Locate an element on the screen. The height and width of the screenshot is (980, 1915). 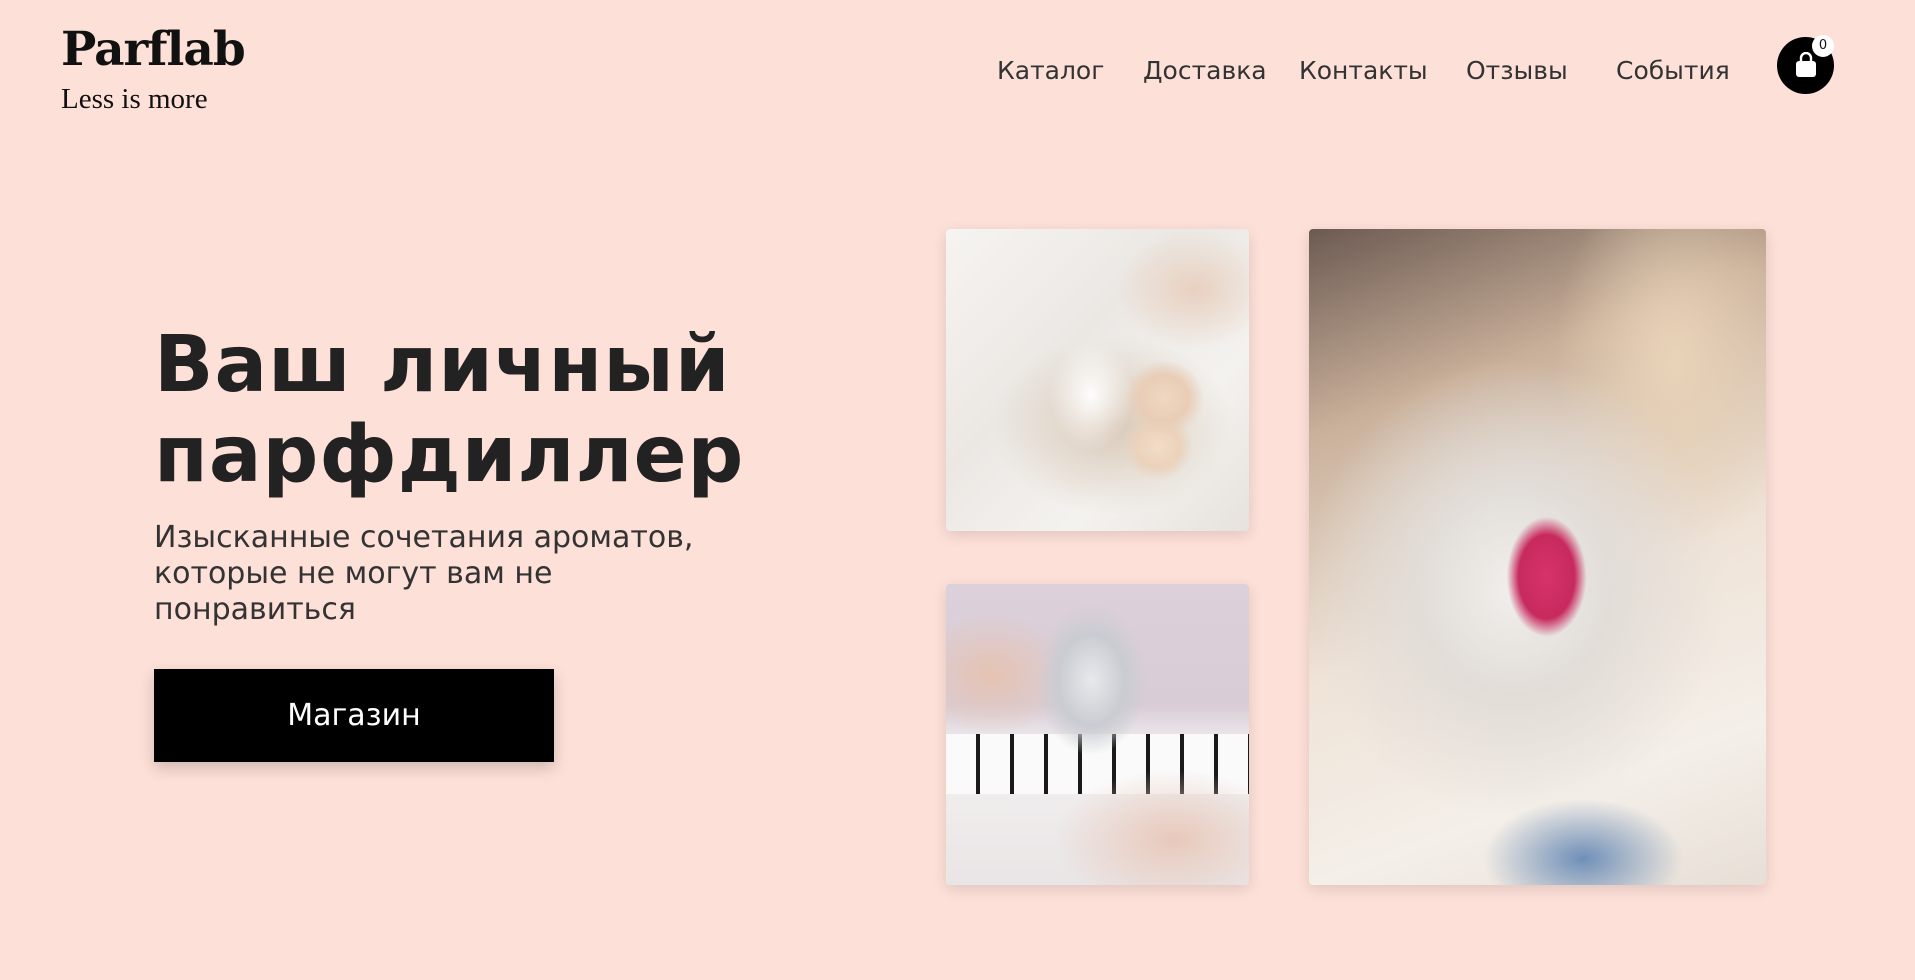
hero-subtitle-line-3: понравиться is located at coordinates (255, 609).